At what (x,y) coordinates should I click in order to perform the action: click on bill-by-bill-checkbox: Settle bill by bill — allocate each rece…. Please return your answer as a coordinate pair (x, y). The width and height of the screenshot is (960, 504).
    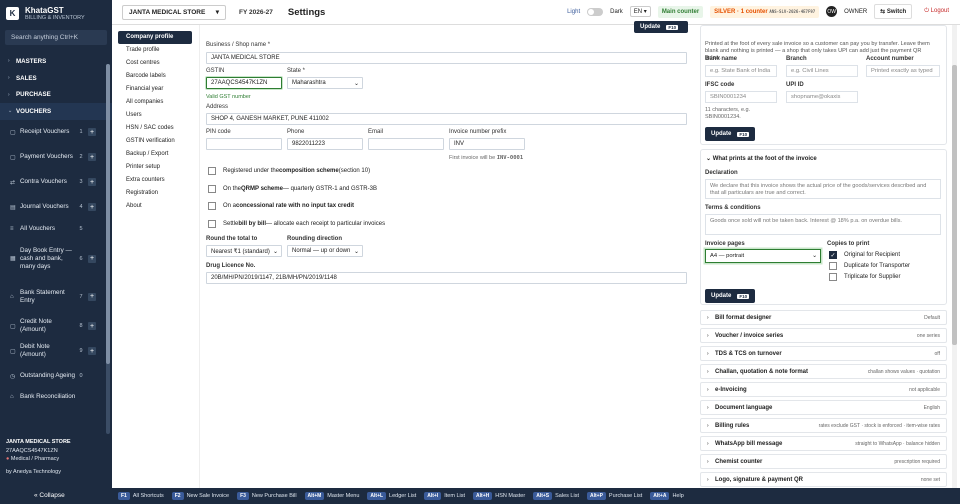
    Looking at the image, I should click on (296, 224).